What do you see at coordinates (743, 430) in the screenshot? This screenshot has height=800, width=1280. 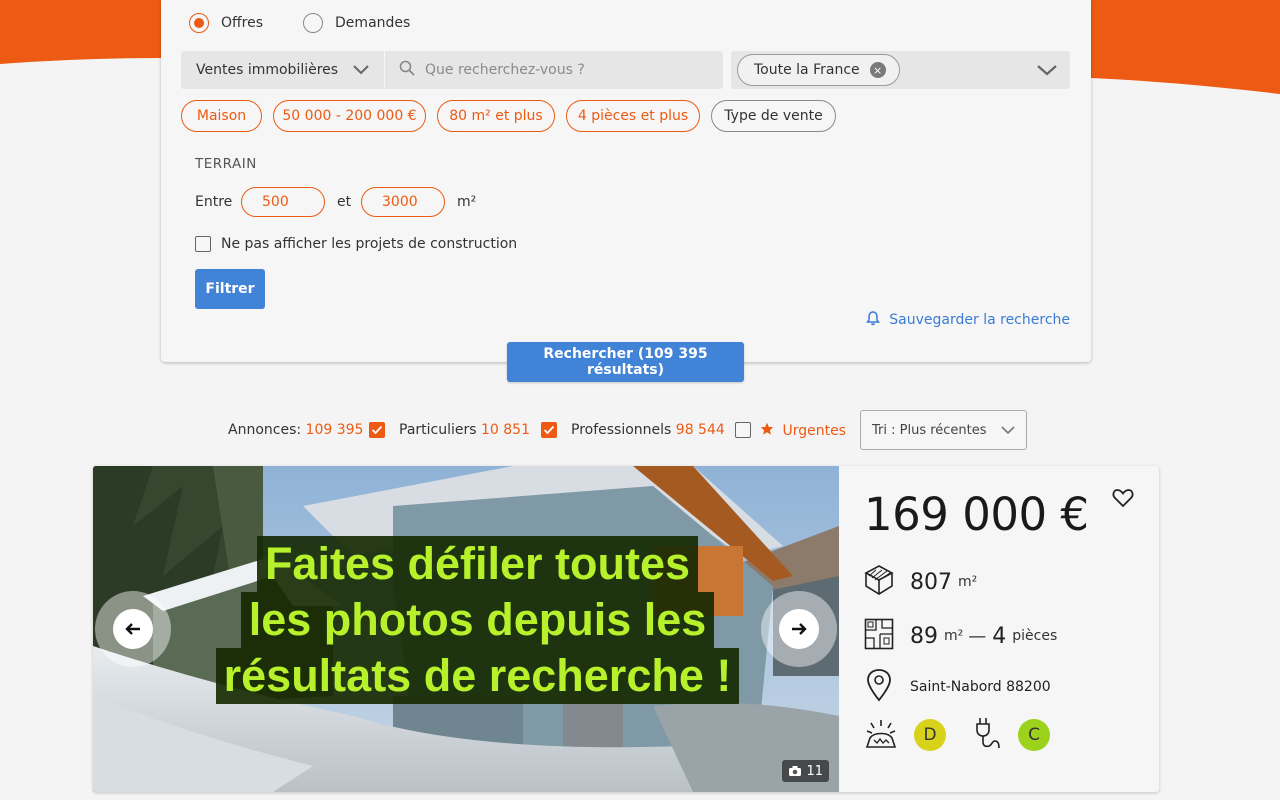 I see `urgentes-checkbox` at bounding box center [743, 430].